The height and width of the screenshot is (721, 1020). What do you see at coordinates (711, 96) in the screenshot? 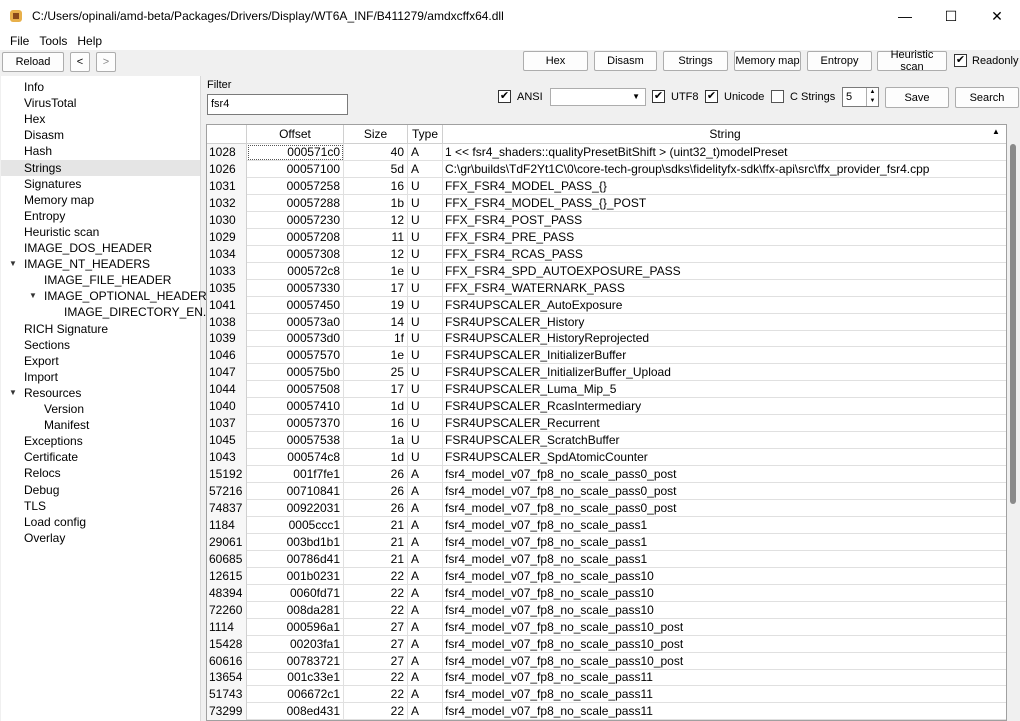
I see `unicode-checkbox: ✔` at bounding box center [711, 96].